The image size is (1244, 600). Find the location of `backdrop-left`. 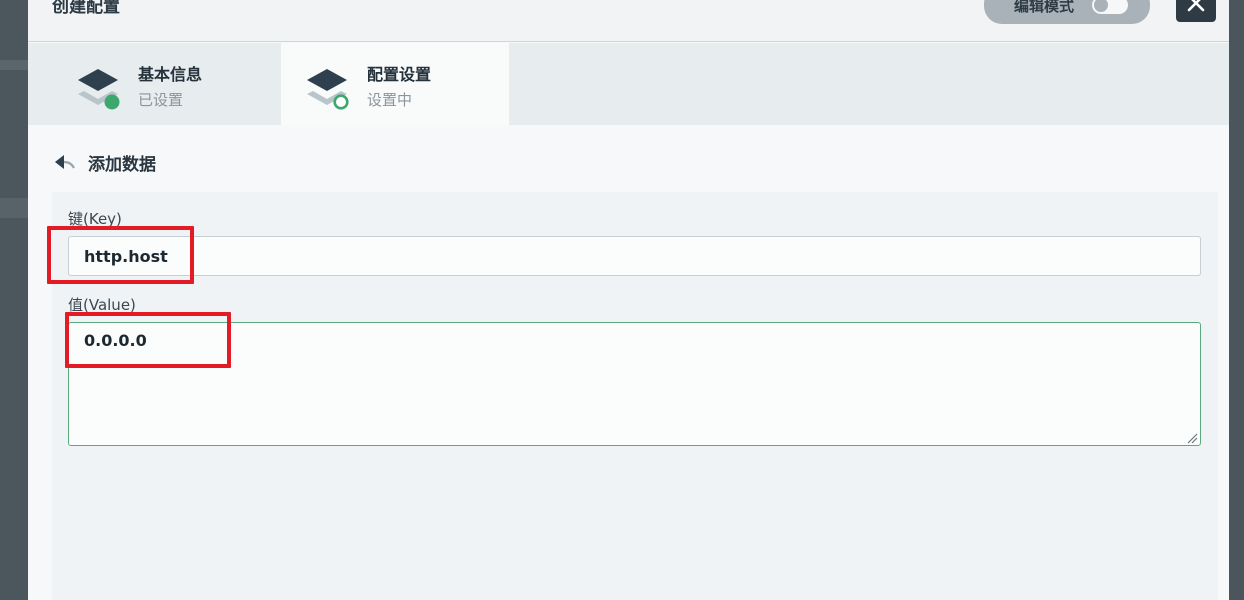

backdrop-left is located at coordinates (14, 300).